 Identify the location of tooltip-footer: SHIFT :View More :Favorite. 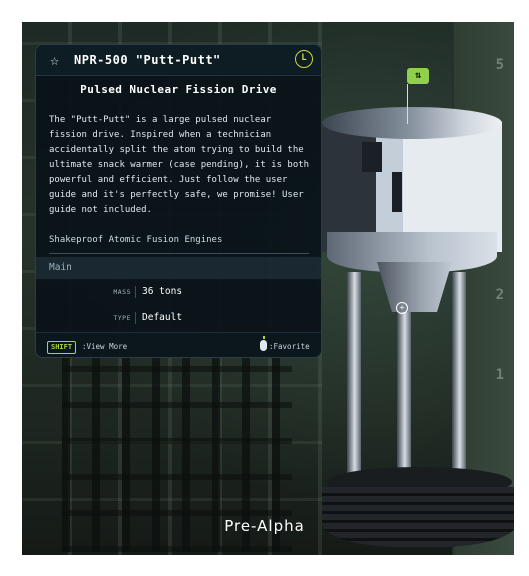
(178, 344).